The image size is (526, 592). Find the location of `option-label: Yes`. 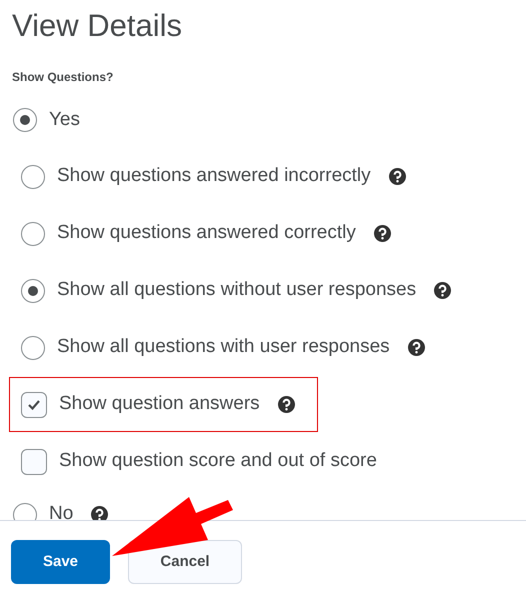

option-label: Yes is located at coordinates (64, 120).